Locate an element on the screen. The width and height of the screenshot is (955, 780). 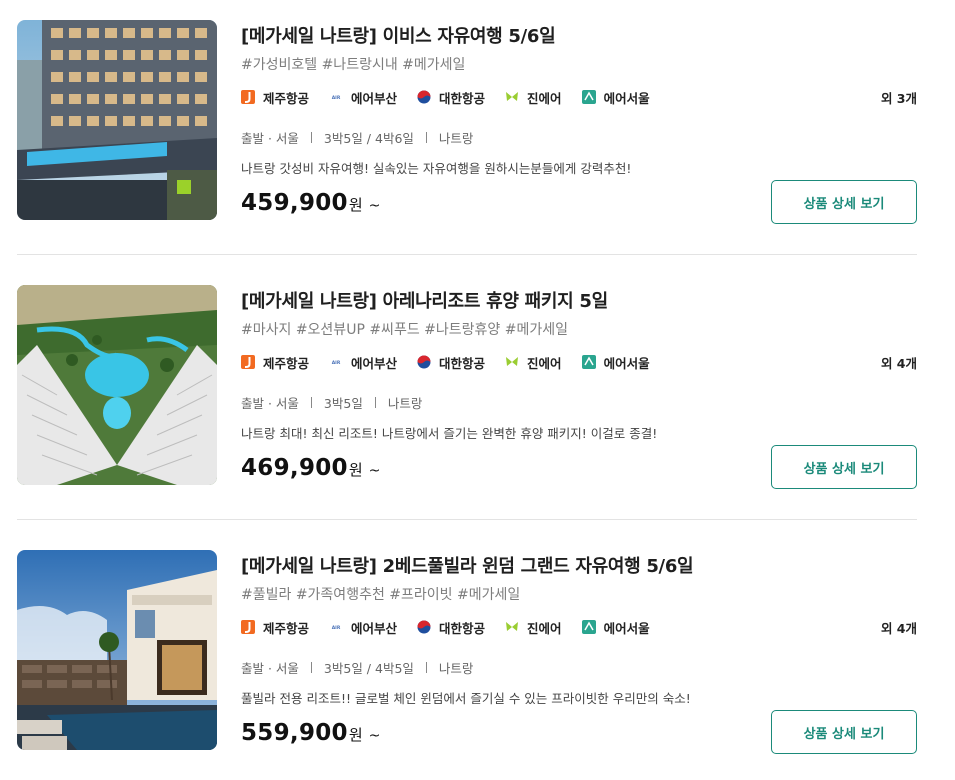
product-price: 469,900원 ~ is located at coordinates (310, 468).